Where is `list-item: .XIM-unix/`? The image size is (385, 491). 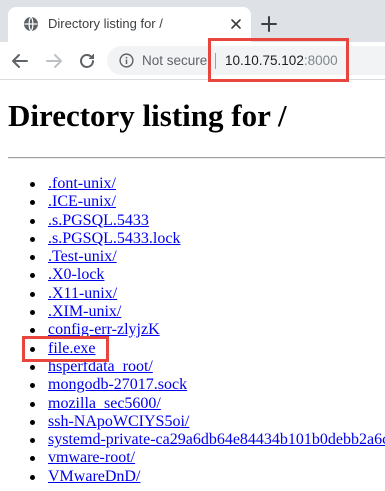
list-item: .XIM-unix/ is located at coordinates (192, 312).